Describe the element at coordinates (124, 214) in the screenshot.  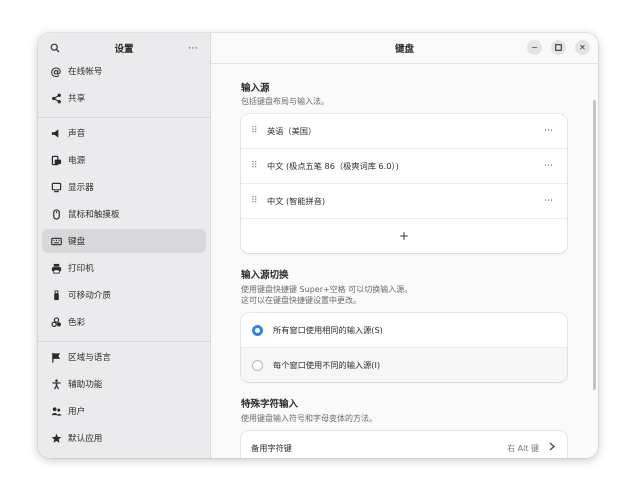
I see `sidebar-item-mouse-touchpad: 鼠标和触摸板` at that location.